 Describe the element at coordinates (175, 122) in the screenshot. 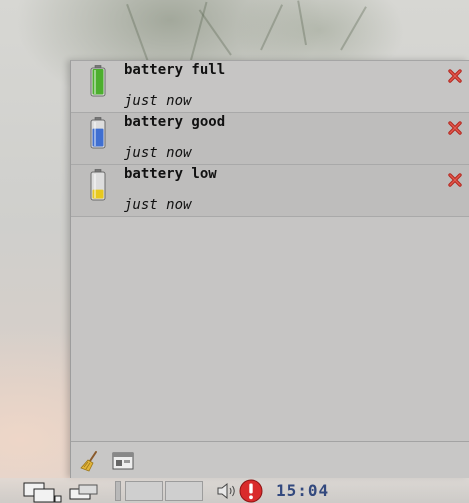

I see `notification-title: battery good` at that location.